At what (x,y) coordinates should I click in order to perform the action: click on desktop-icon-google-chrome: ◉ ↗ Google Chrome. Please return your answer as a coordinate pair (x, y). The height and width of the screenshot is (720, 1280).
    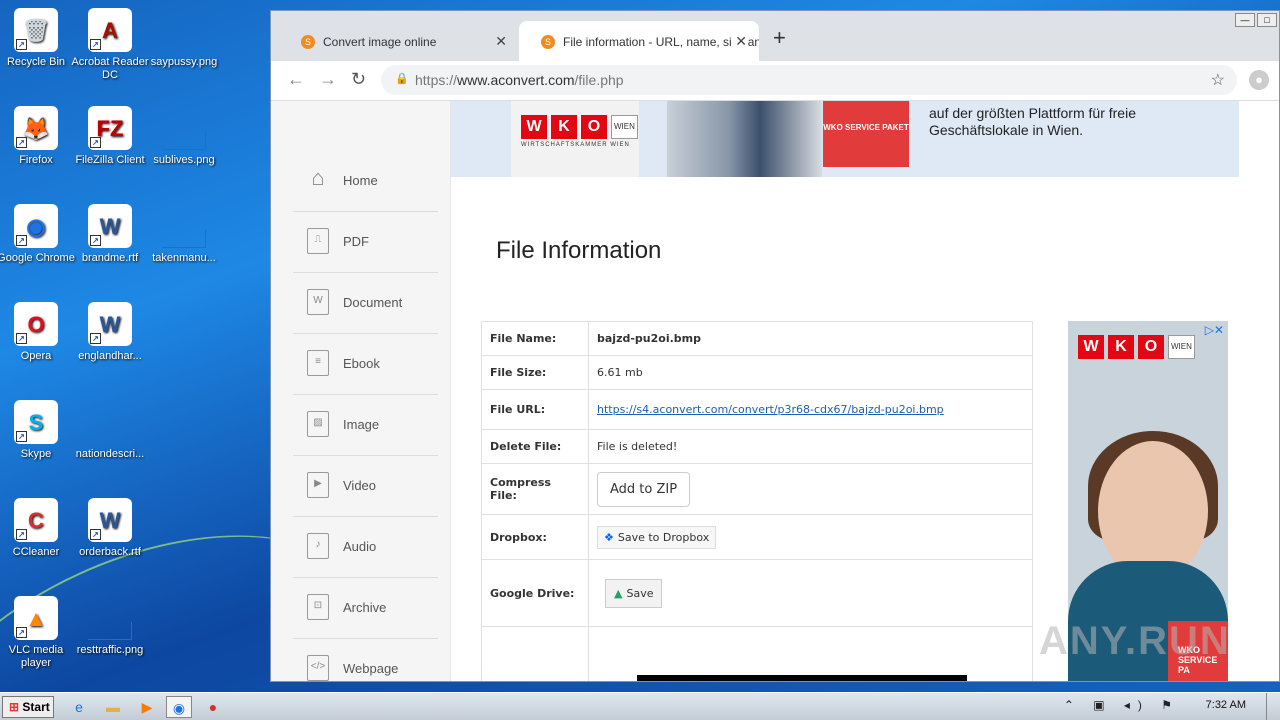
    Looking at the image, I should click on (38, 234).